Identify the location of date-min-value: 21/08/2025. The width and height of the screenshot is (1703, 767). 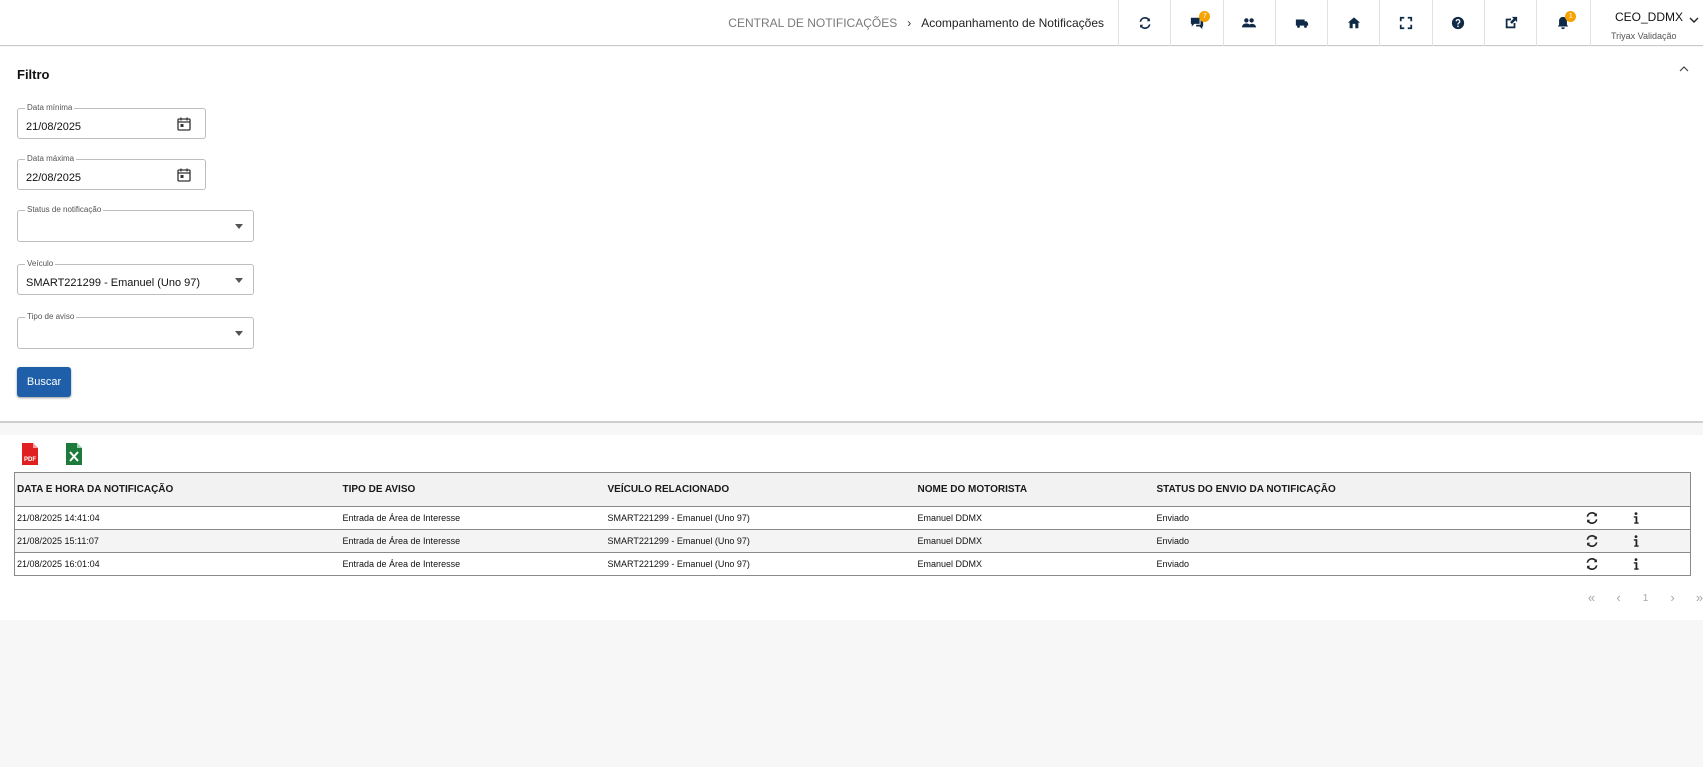
(53, 127).